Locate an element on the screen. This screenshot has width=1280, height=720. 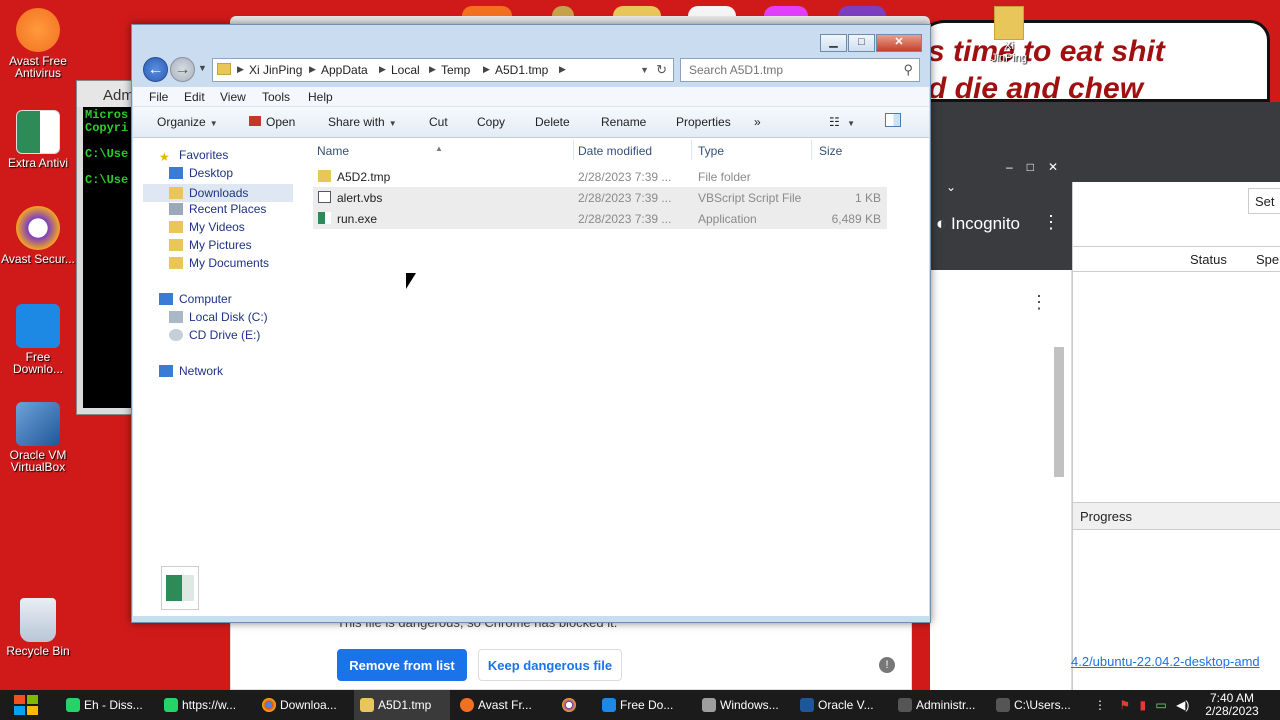
column-size: Size is located at coordinates (830, 151).